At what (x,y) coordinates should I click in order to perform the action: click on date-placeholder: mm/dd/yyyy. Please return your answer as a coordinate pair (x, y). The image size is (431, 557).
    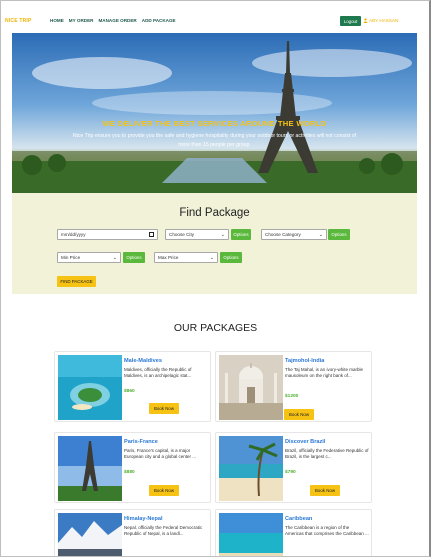
    Looking at the image, I should click on (73, 234).